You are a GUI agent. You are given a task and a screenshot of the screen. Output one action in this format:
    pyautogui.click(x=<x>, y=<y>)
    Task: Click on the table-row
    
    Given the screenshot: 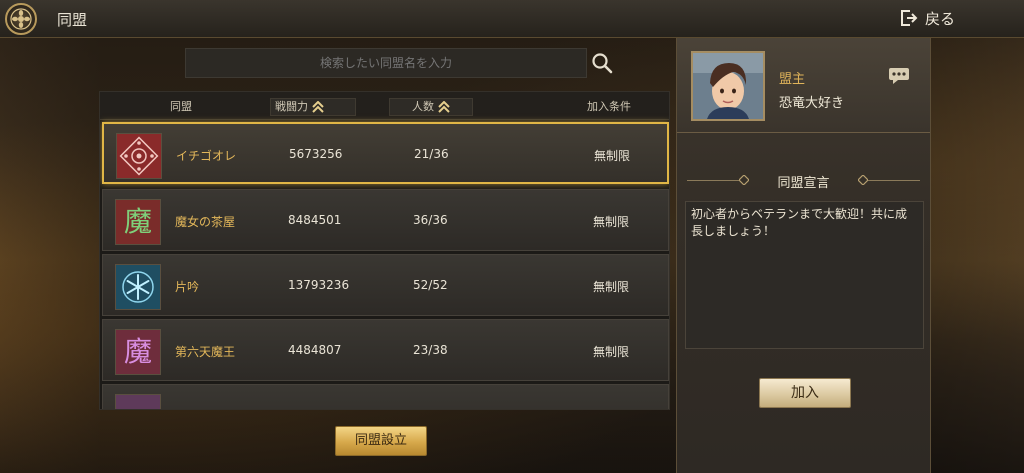 What is the action you would take?
    pyautogui.click(x=385, y=396)
    